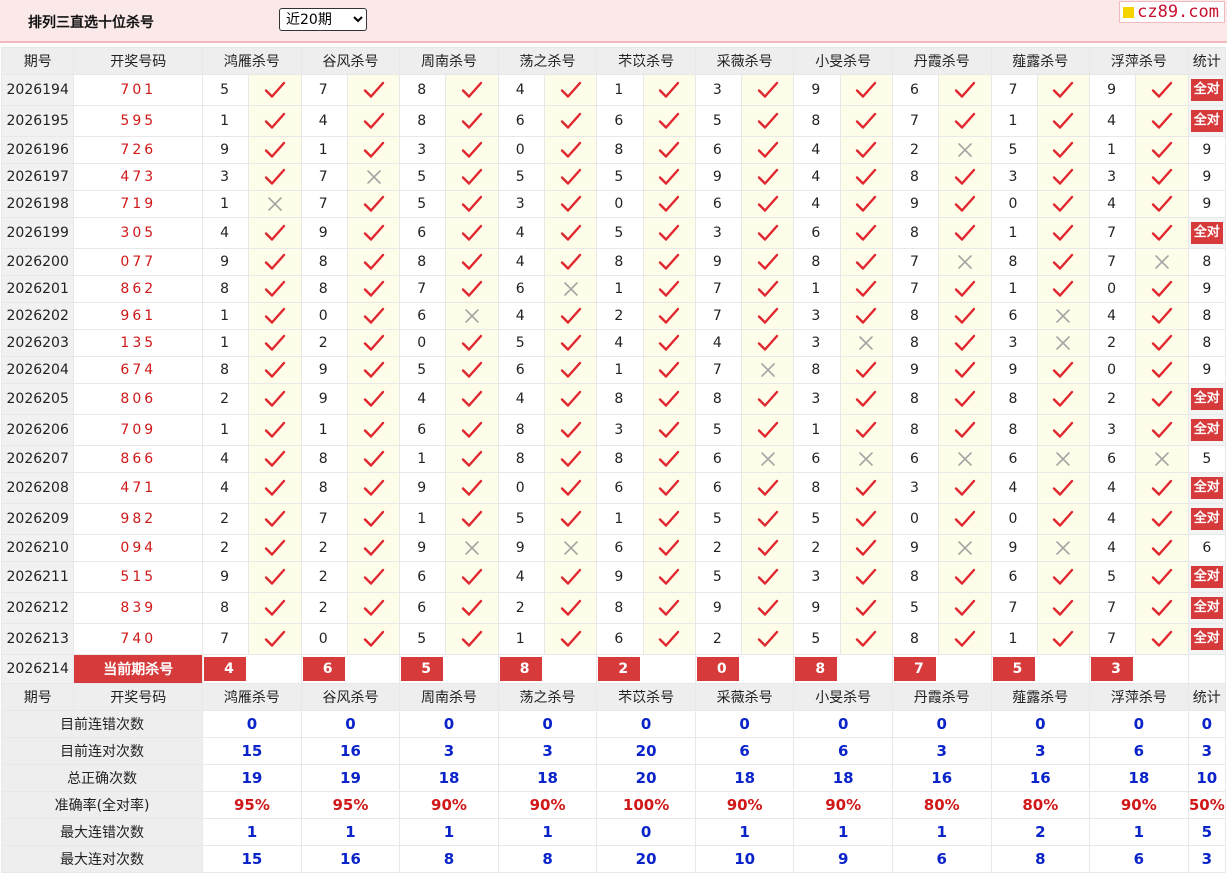 The width and height of the screenshot is (1227, 873). I want to click on site-logo: cz89.com, so click(1172, 12).